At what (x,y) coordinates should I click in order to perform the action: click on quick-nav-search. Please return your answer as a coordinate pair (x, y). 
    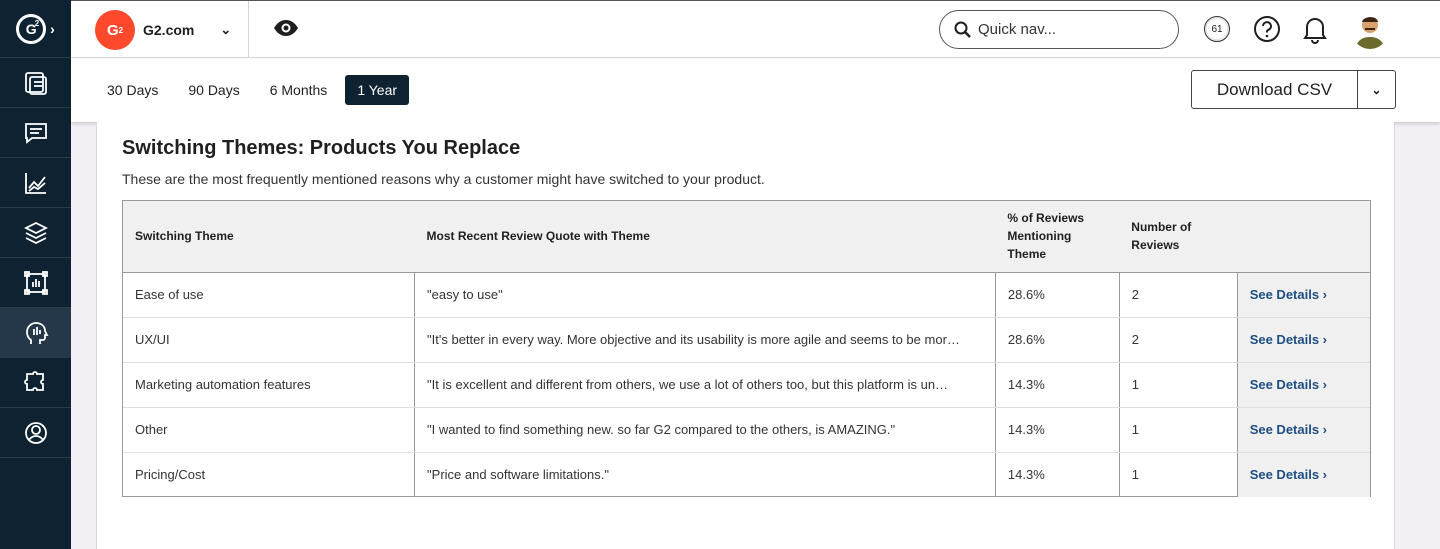
    Looking at the image, I should click on (1059, 29).